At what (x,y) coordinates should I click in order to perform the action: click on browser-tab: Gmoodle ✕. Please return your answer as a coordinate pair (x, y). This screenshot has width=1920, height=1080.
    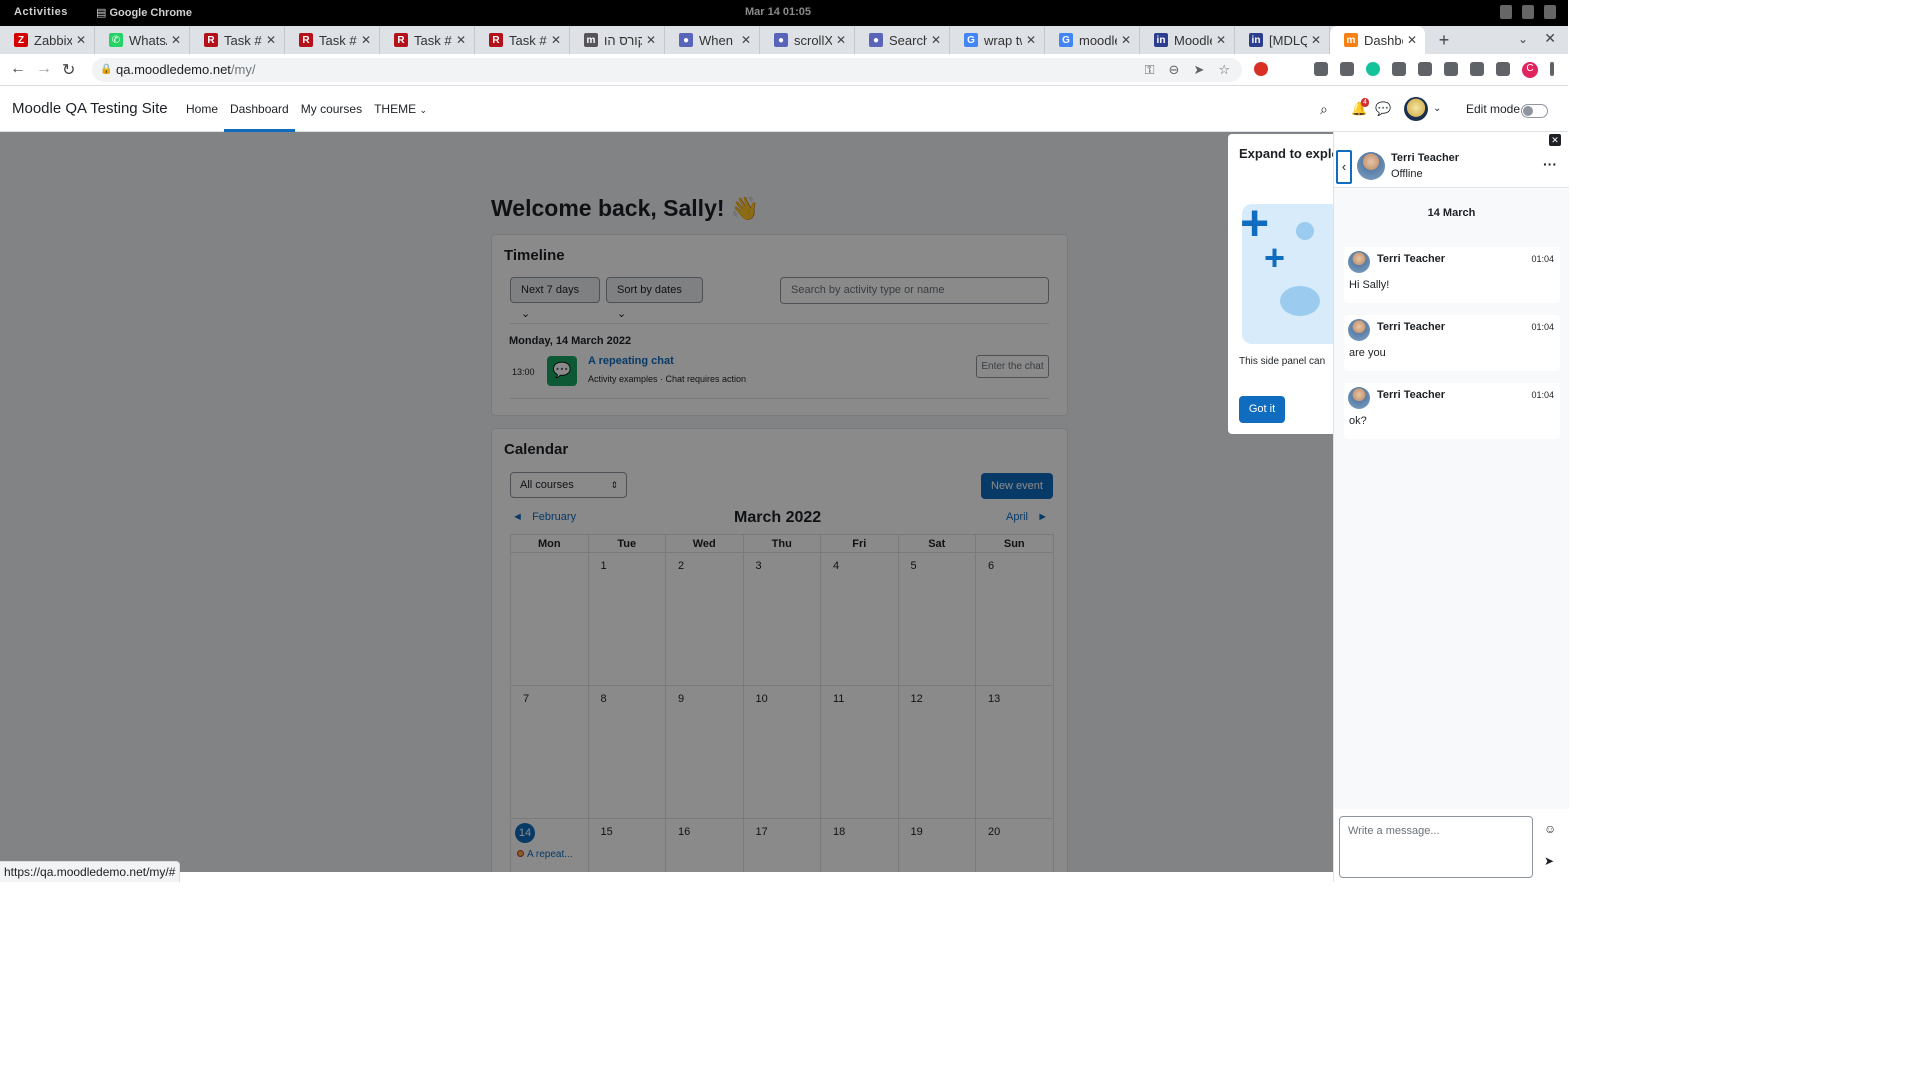
    Looking at the image, I should click on (1092, 40).